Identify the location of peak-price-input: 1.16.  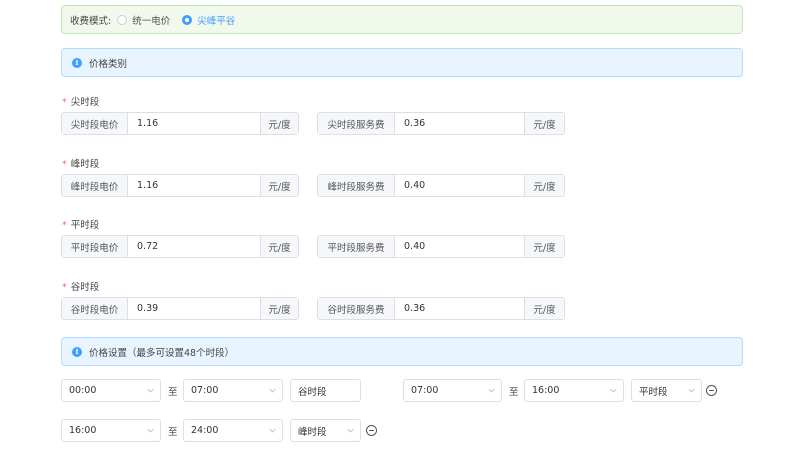
(194, 185).